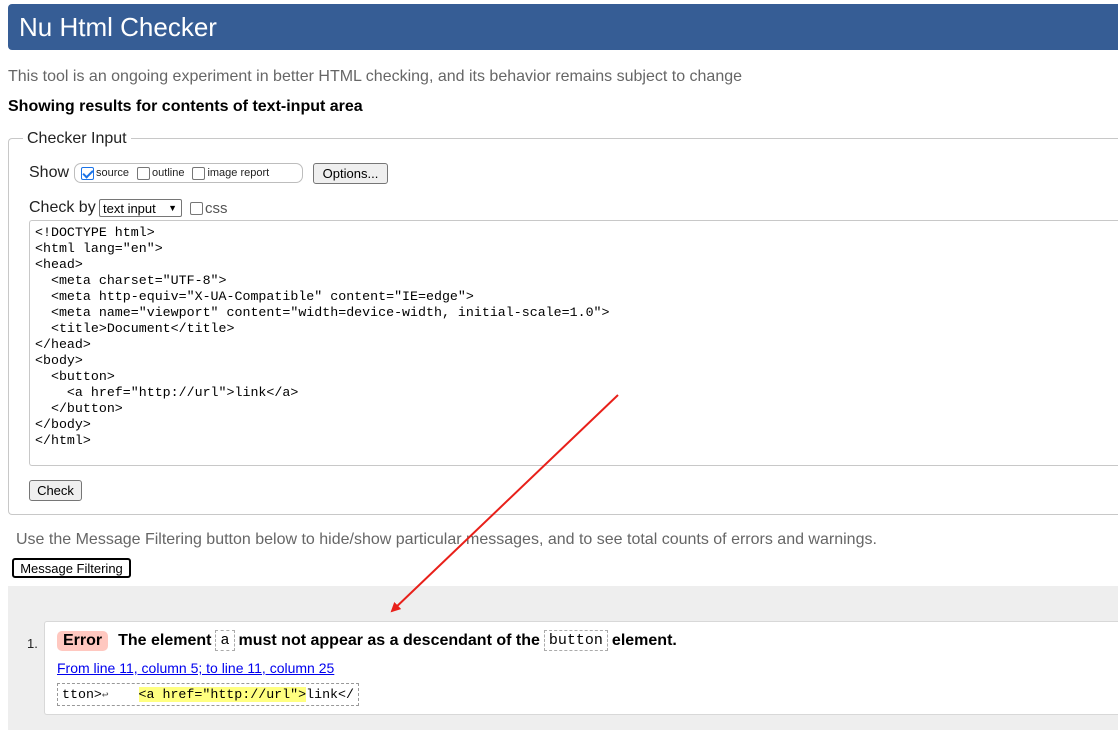 This screenshot has width=1118, height=730. What do you see at coordinates (196, 208) in the screenshot?
I see `css-checkbox` at bounding box center [196, 208].